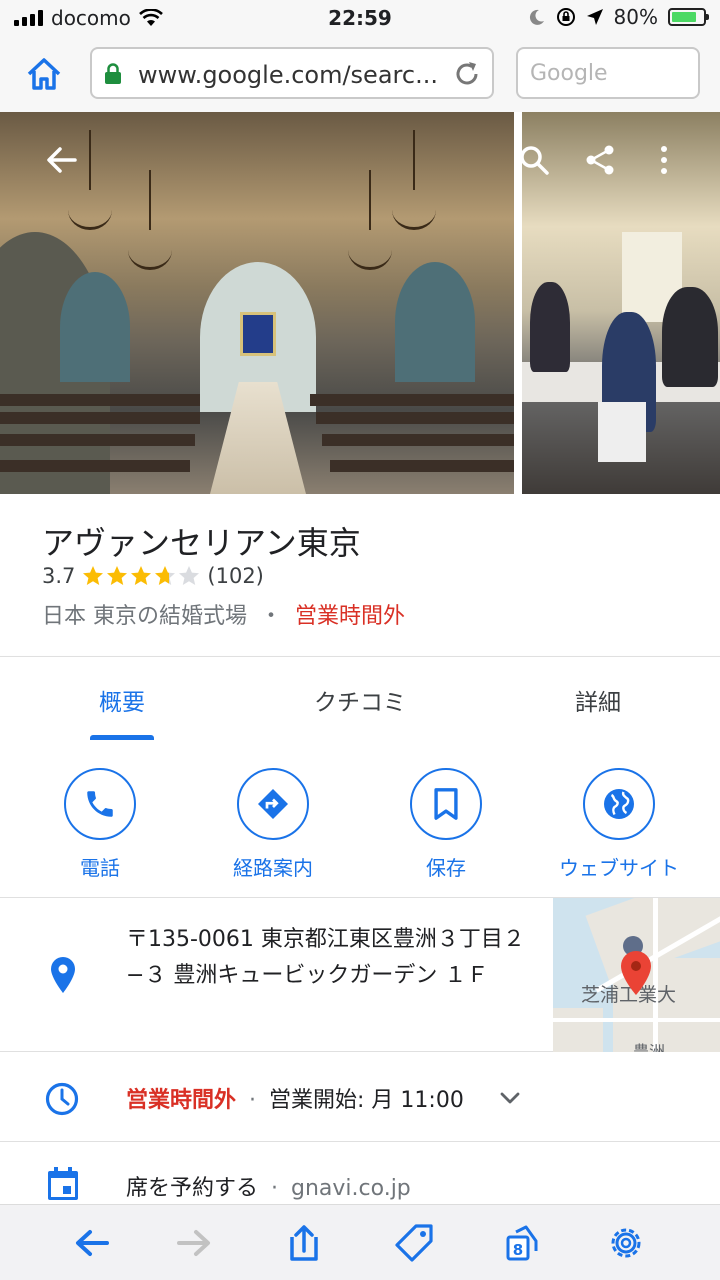 The image size is (720, 1280). Describe the element at coordinates (664, 160) in the screenshot. I see `more-vert-icon` at that location.